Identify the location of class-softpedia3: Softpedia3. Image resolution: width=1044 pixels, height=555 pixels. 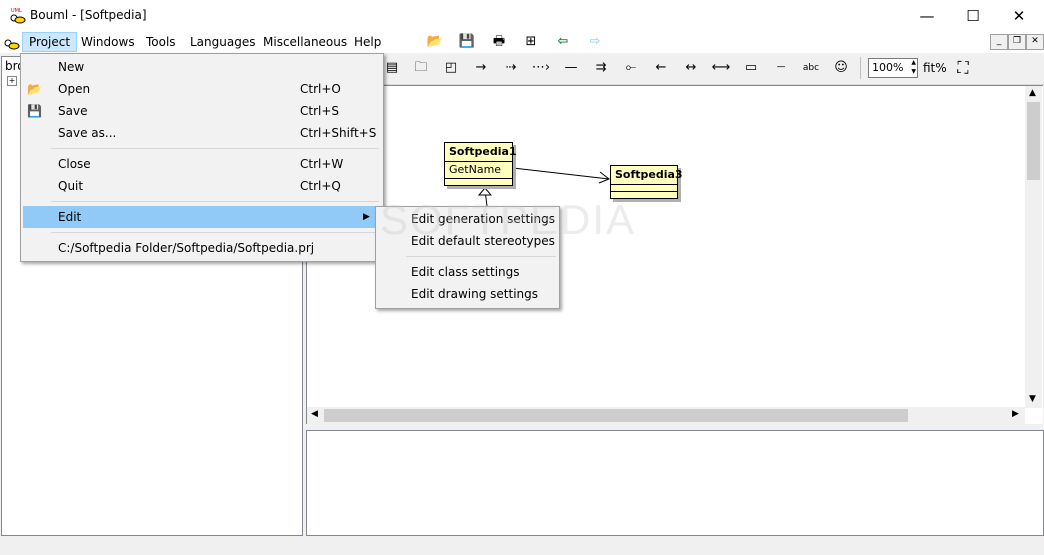
(646, 182).